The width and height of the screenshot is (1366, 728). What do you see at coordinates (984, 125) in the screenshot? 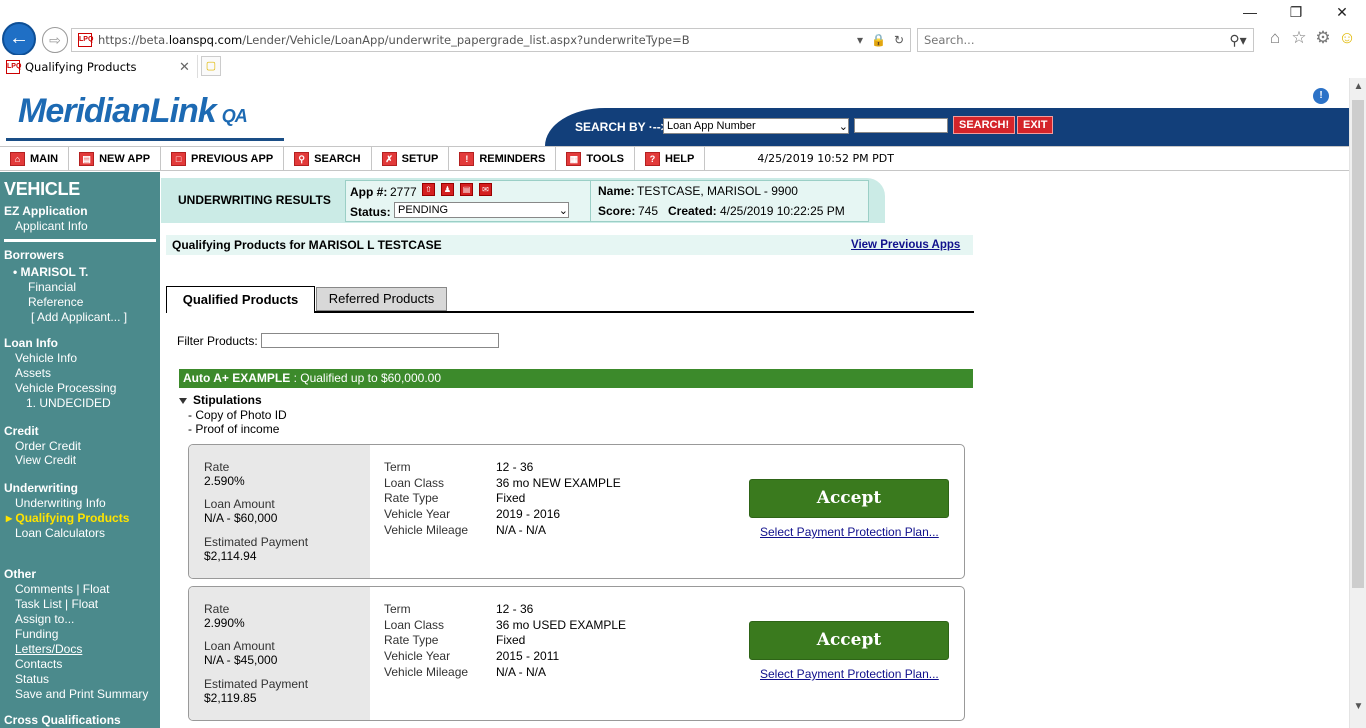
I see `search-button: SEARCH!` at bounding box center [984, 125].